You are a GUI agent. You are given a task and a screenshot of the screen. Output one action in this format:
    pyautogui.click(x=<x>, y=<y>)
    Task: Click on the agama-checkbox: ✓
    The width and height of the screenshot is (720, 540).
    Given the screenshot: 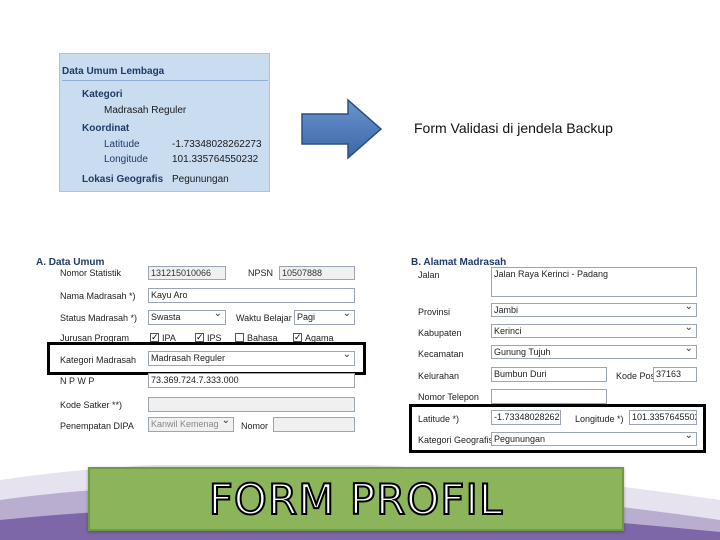 What is the action you would take?
    pyautogui.click(x=297, y=337)
    